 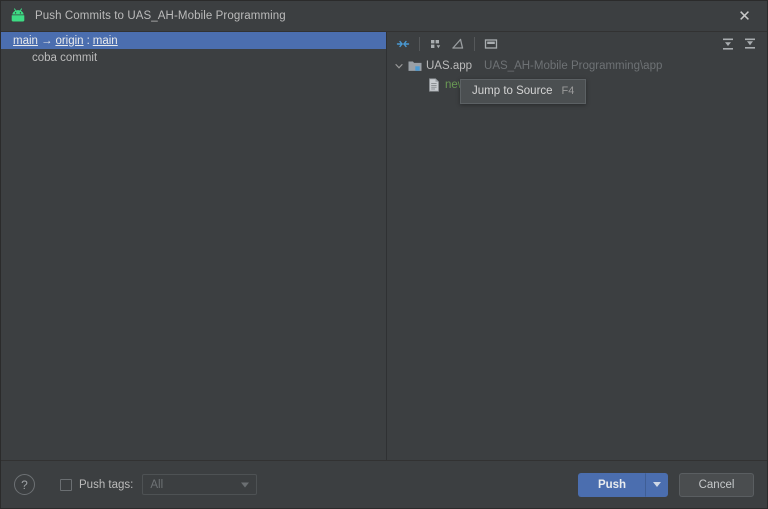 What do you see at coordinates (415, 66) in the screenshot?
I see `module-folder-icon` at bounding box center [415, 66].